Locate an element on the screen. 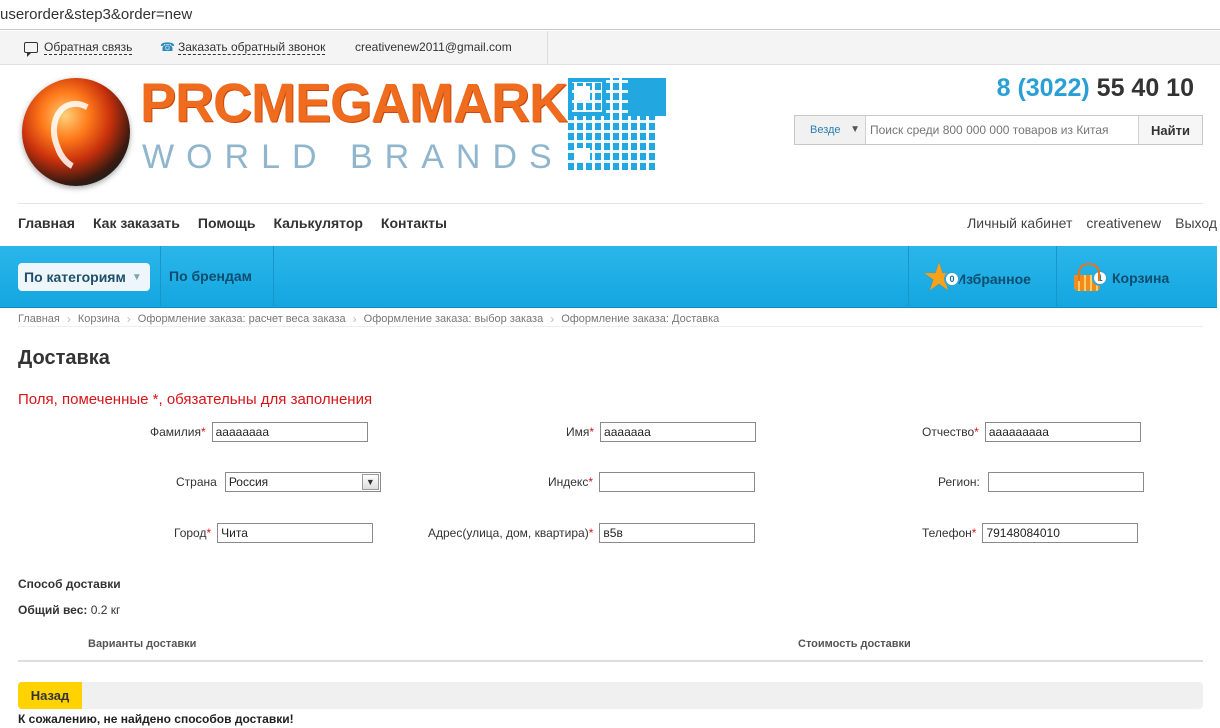 The image size is (1220, 728). region-label: Регион: is located at coordinates (959, 482).